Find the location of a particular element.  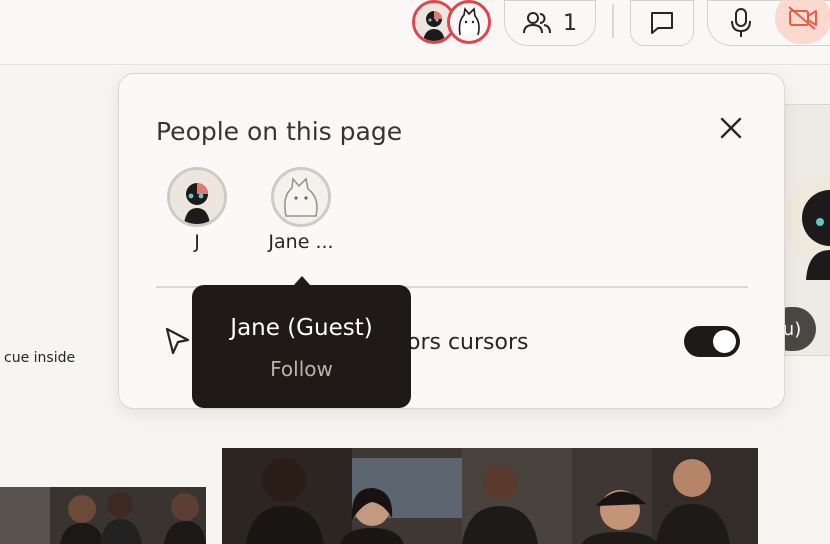

microphone-button is located at coordinates (741, 25).